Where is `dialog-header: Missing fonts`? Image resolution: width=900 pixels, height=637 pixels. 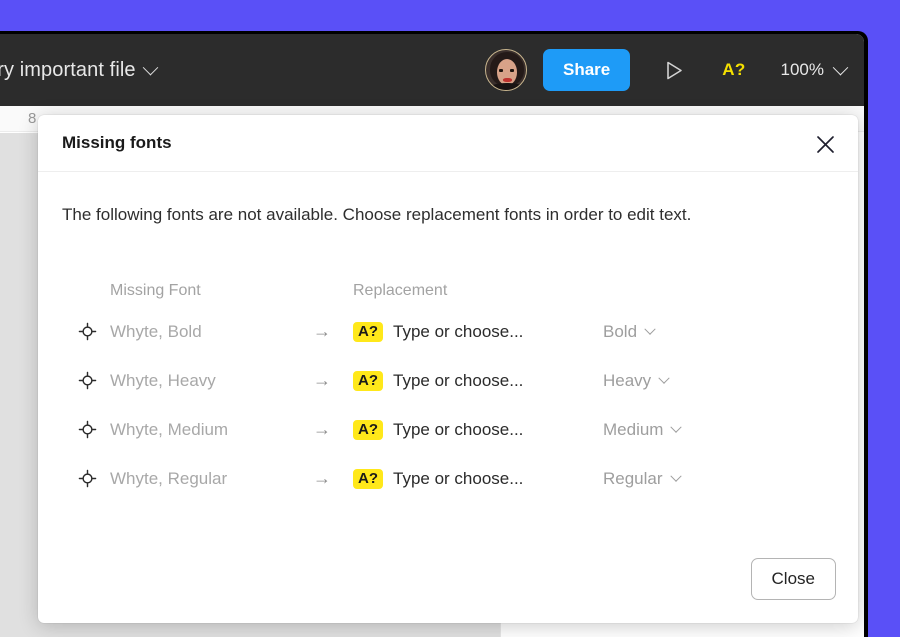
dialog-header: Missing fonts is located at coordinates (448, 143).